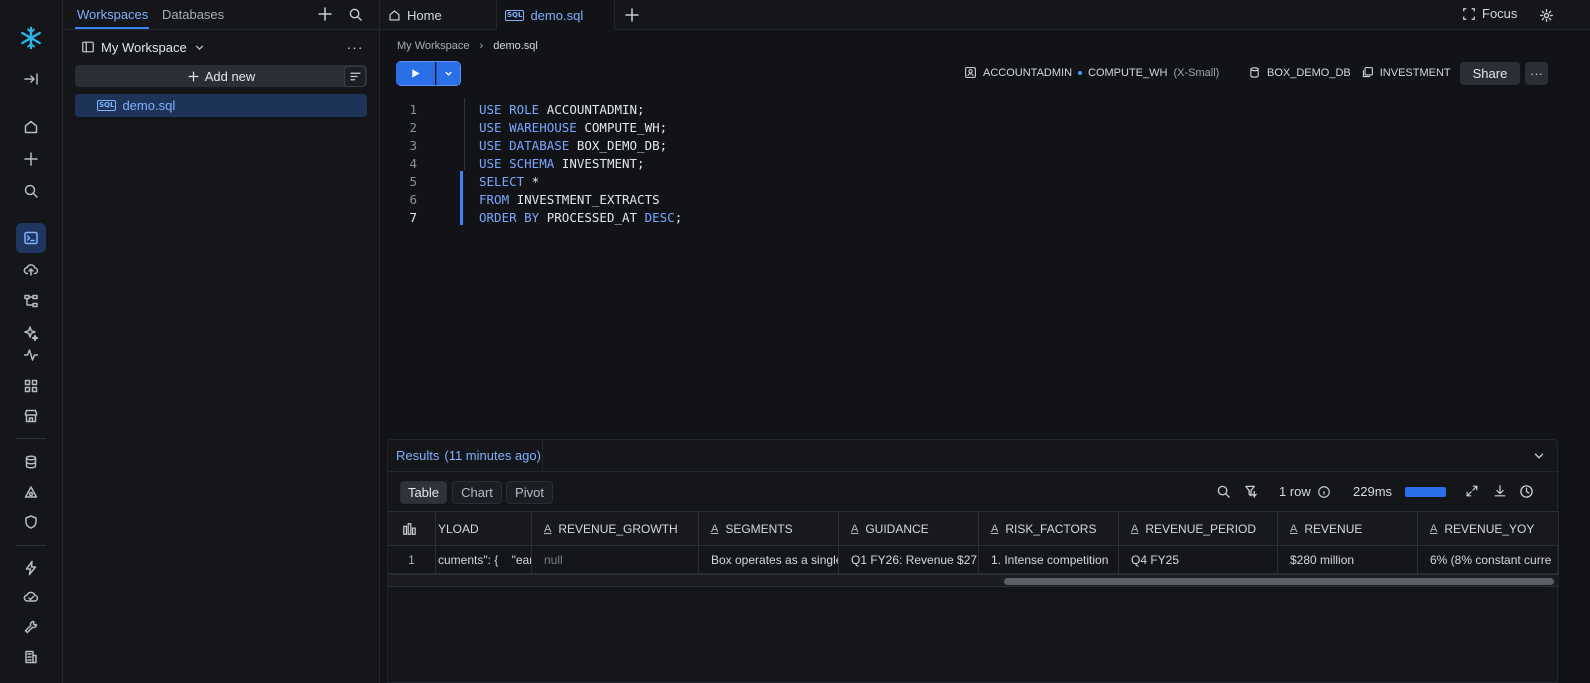 This screenshot has height=683, width=1590. I want to click on code-keyword: ORDER BY, so click(509, 217).